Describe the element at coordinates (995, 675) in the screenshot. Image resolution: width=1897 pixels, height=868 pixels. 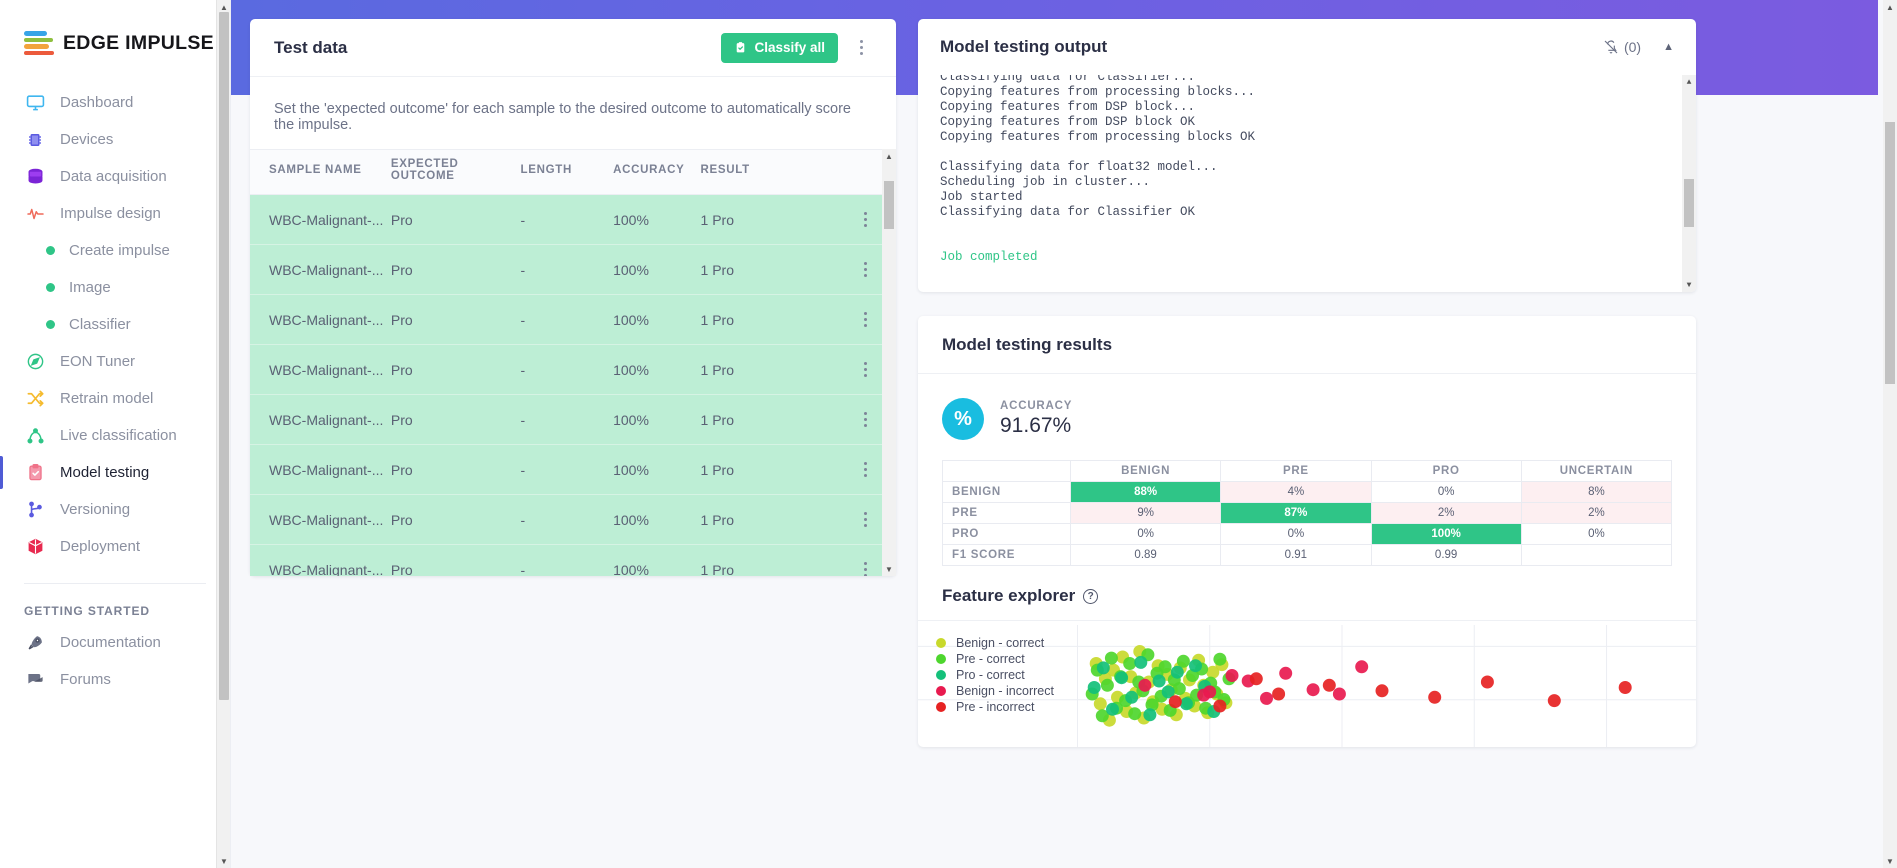
I see `legend-item: Pro - correct` at that location.